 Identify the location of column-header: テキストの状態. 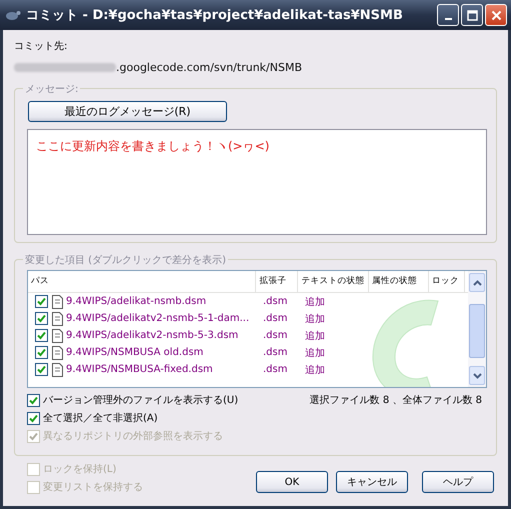
(334, 281).